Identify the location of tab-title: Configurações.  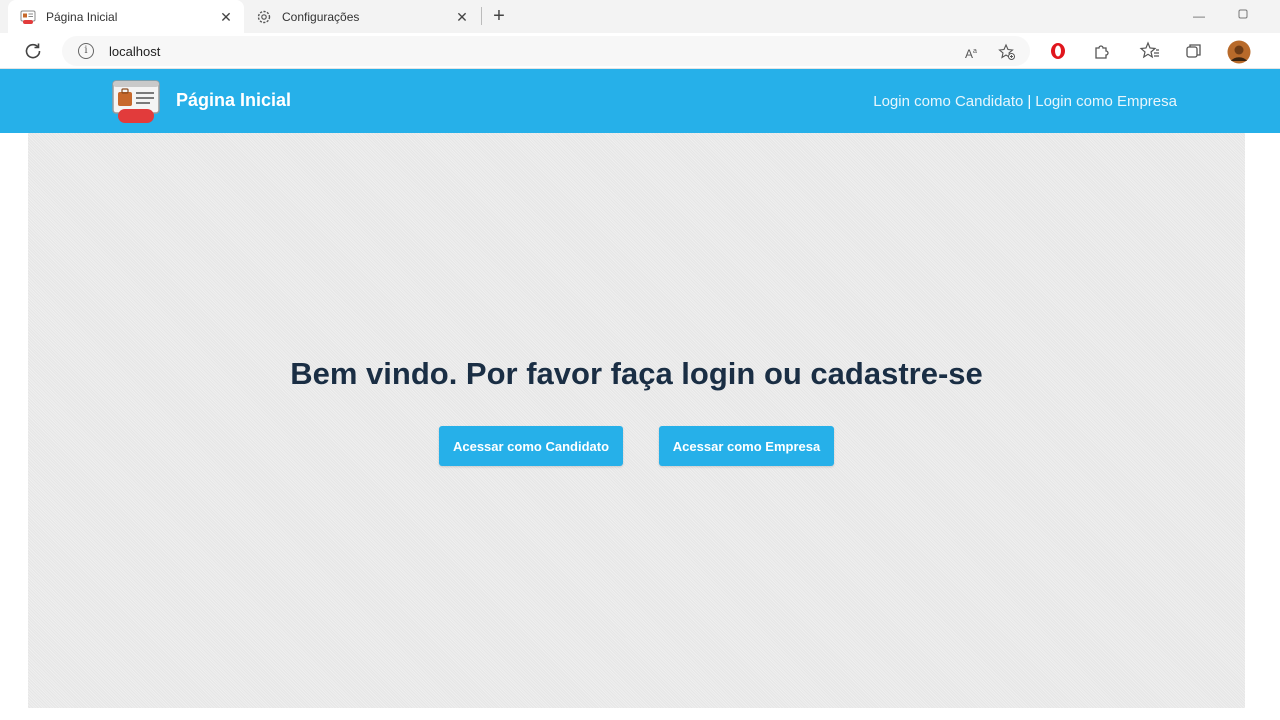
(321, 16).